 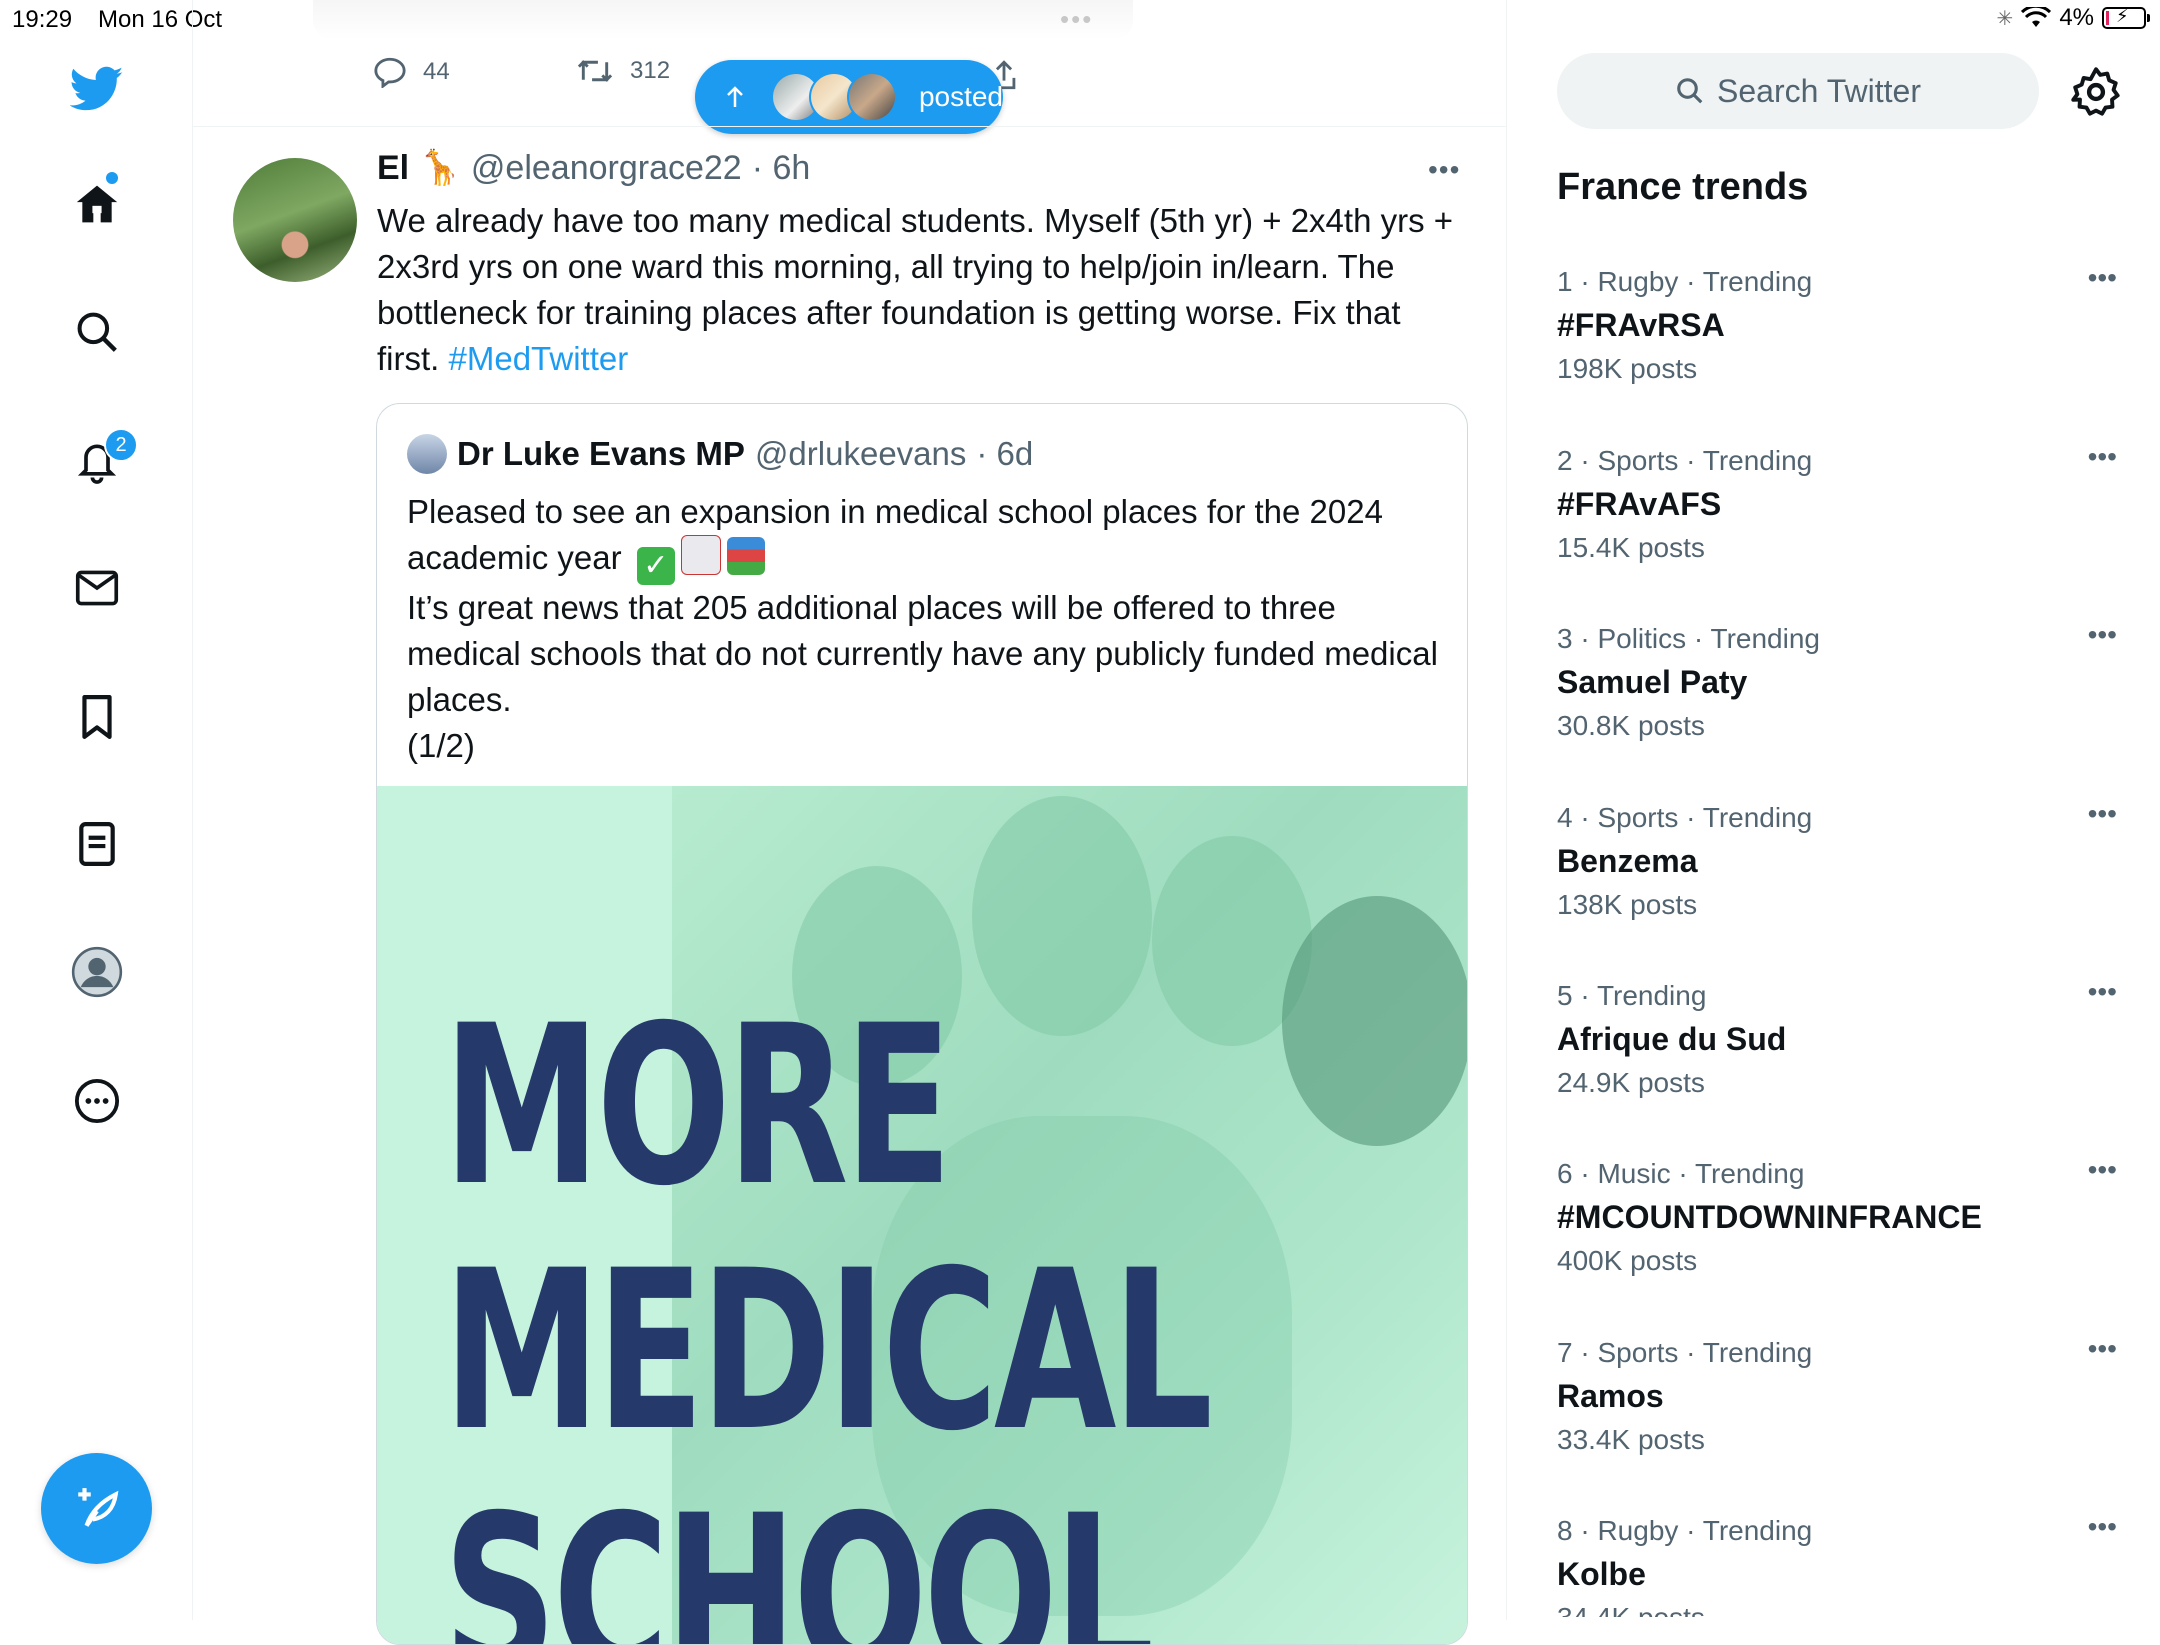 What do you see at coordinates (700, 555) in the screenshot?
I see `hospital-emoji-icon` at bounding box center [700, 555].